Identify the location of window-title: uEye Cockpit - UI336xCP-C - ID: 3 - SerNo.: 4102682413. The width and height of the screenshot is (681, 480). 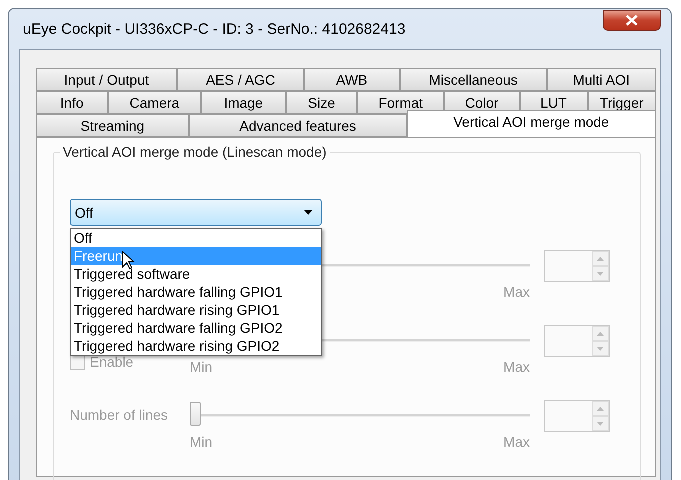
(214, 29).